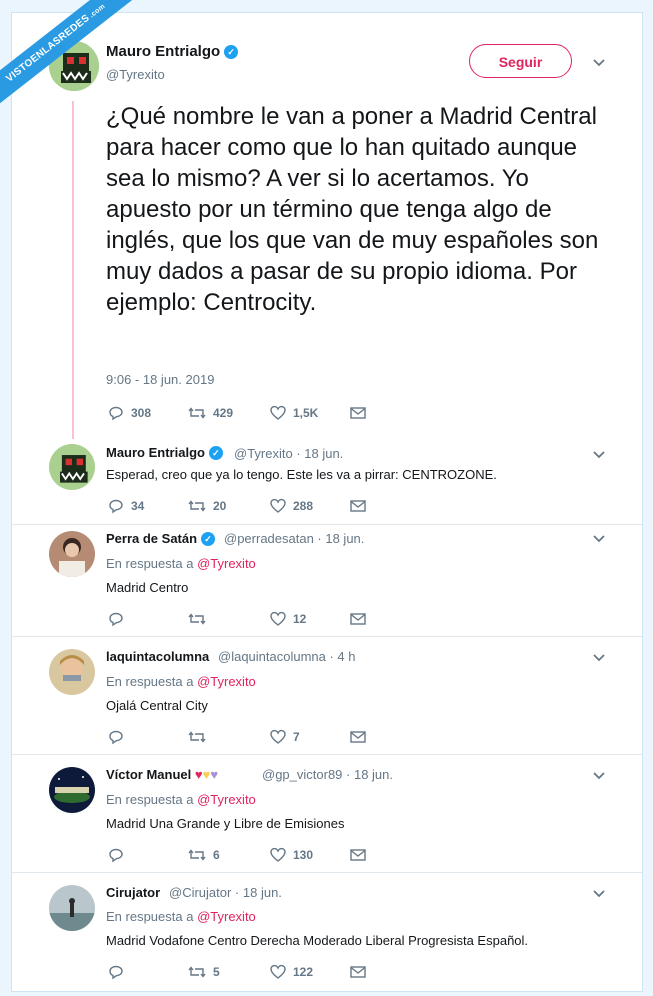  I want to click on like-button: 7, so click(310, 737).